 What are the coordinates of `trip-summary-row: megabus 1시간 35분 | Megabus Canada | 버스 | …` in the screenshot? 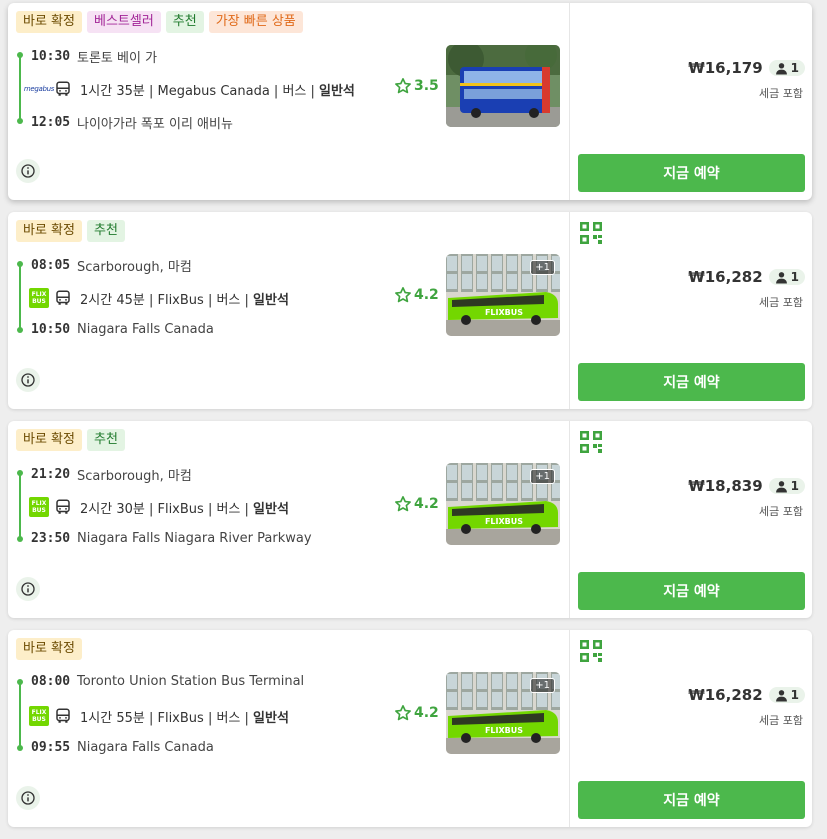 It's located at (189, 89).